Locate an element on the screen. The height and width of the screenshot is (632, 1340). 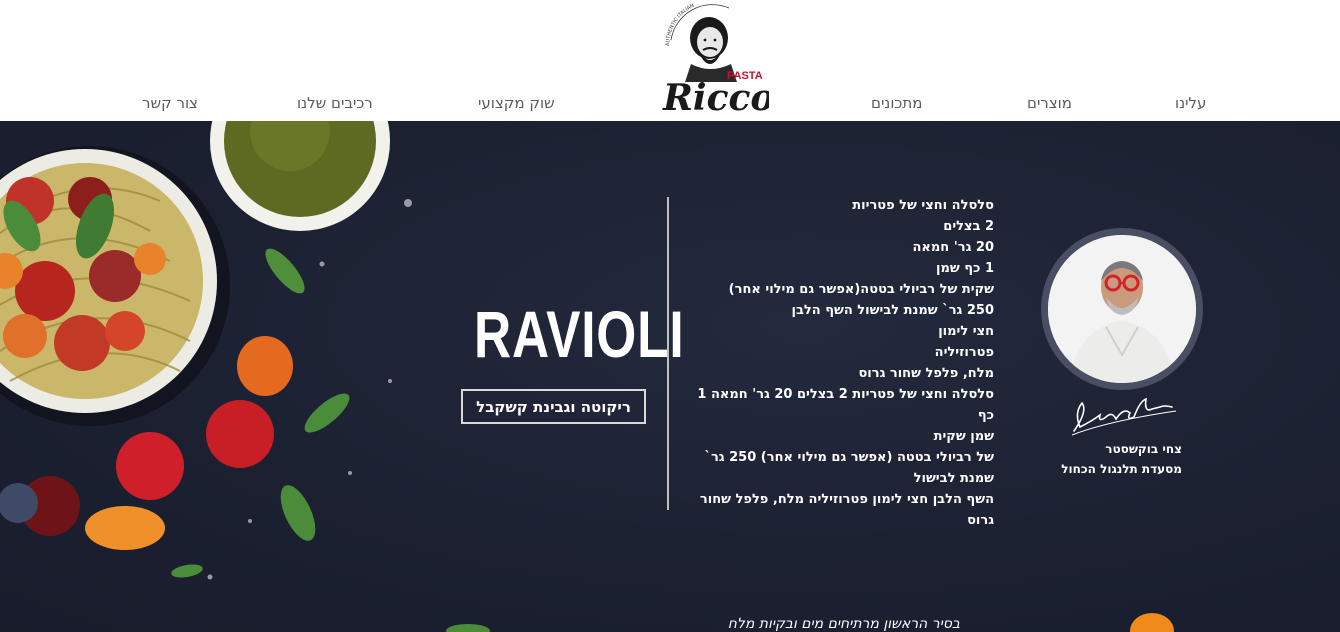
recipe-title: RAVIOLI is located at coordinates (579, 334).